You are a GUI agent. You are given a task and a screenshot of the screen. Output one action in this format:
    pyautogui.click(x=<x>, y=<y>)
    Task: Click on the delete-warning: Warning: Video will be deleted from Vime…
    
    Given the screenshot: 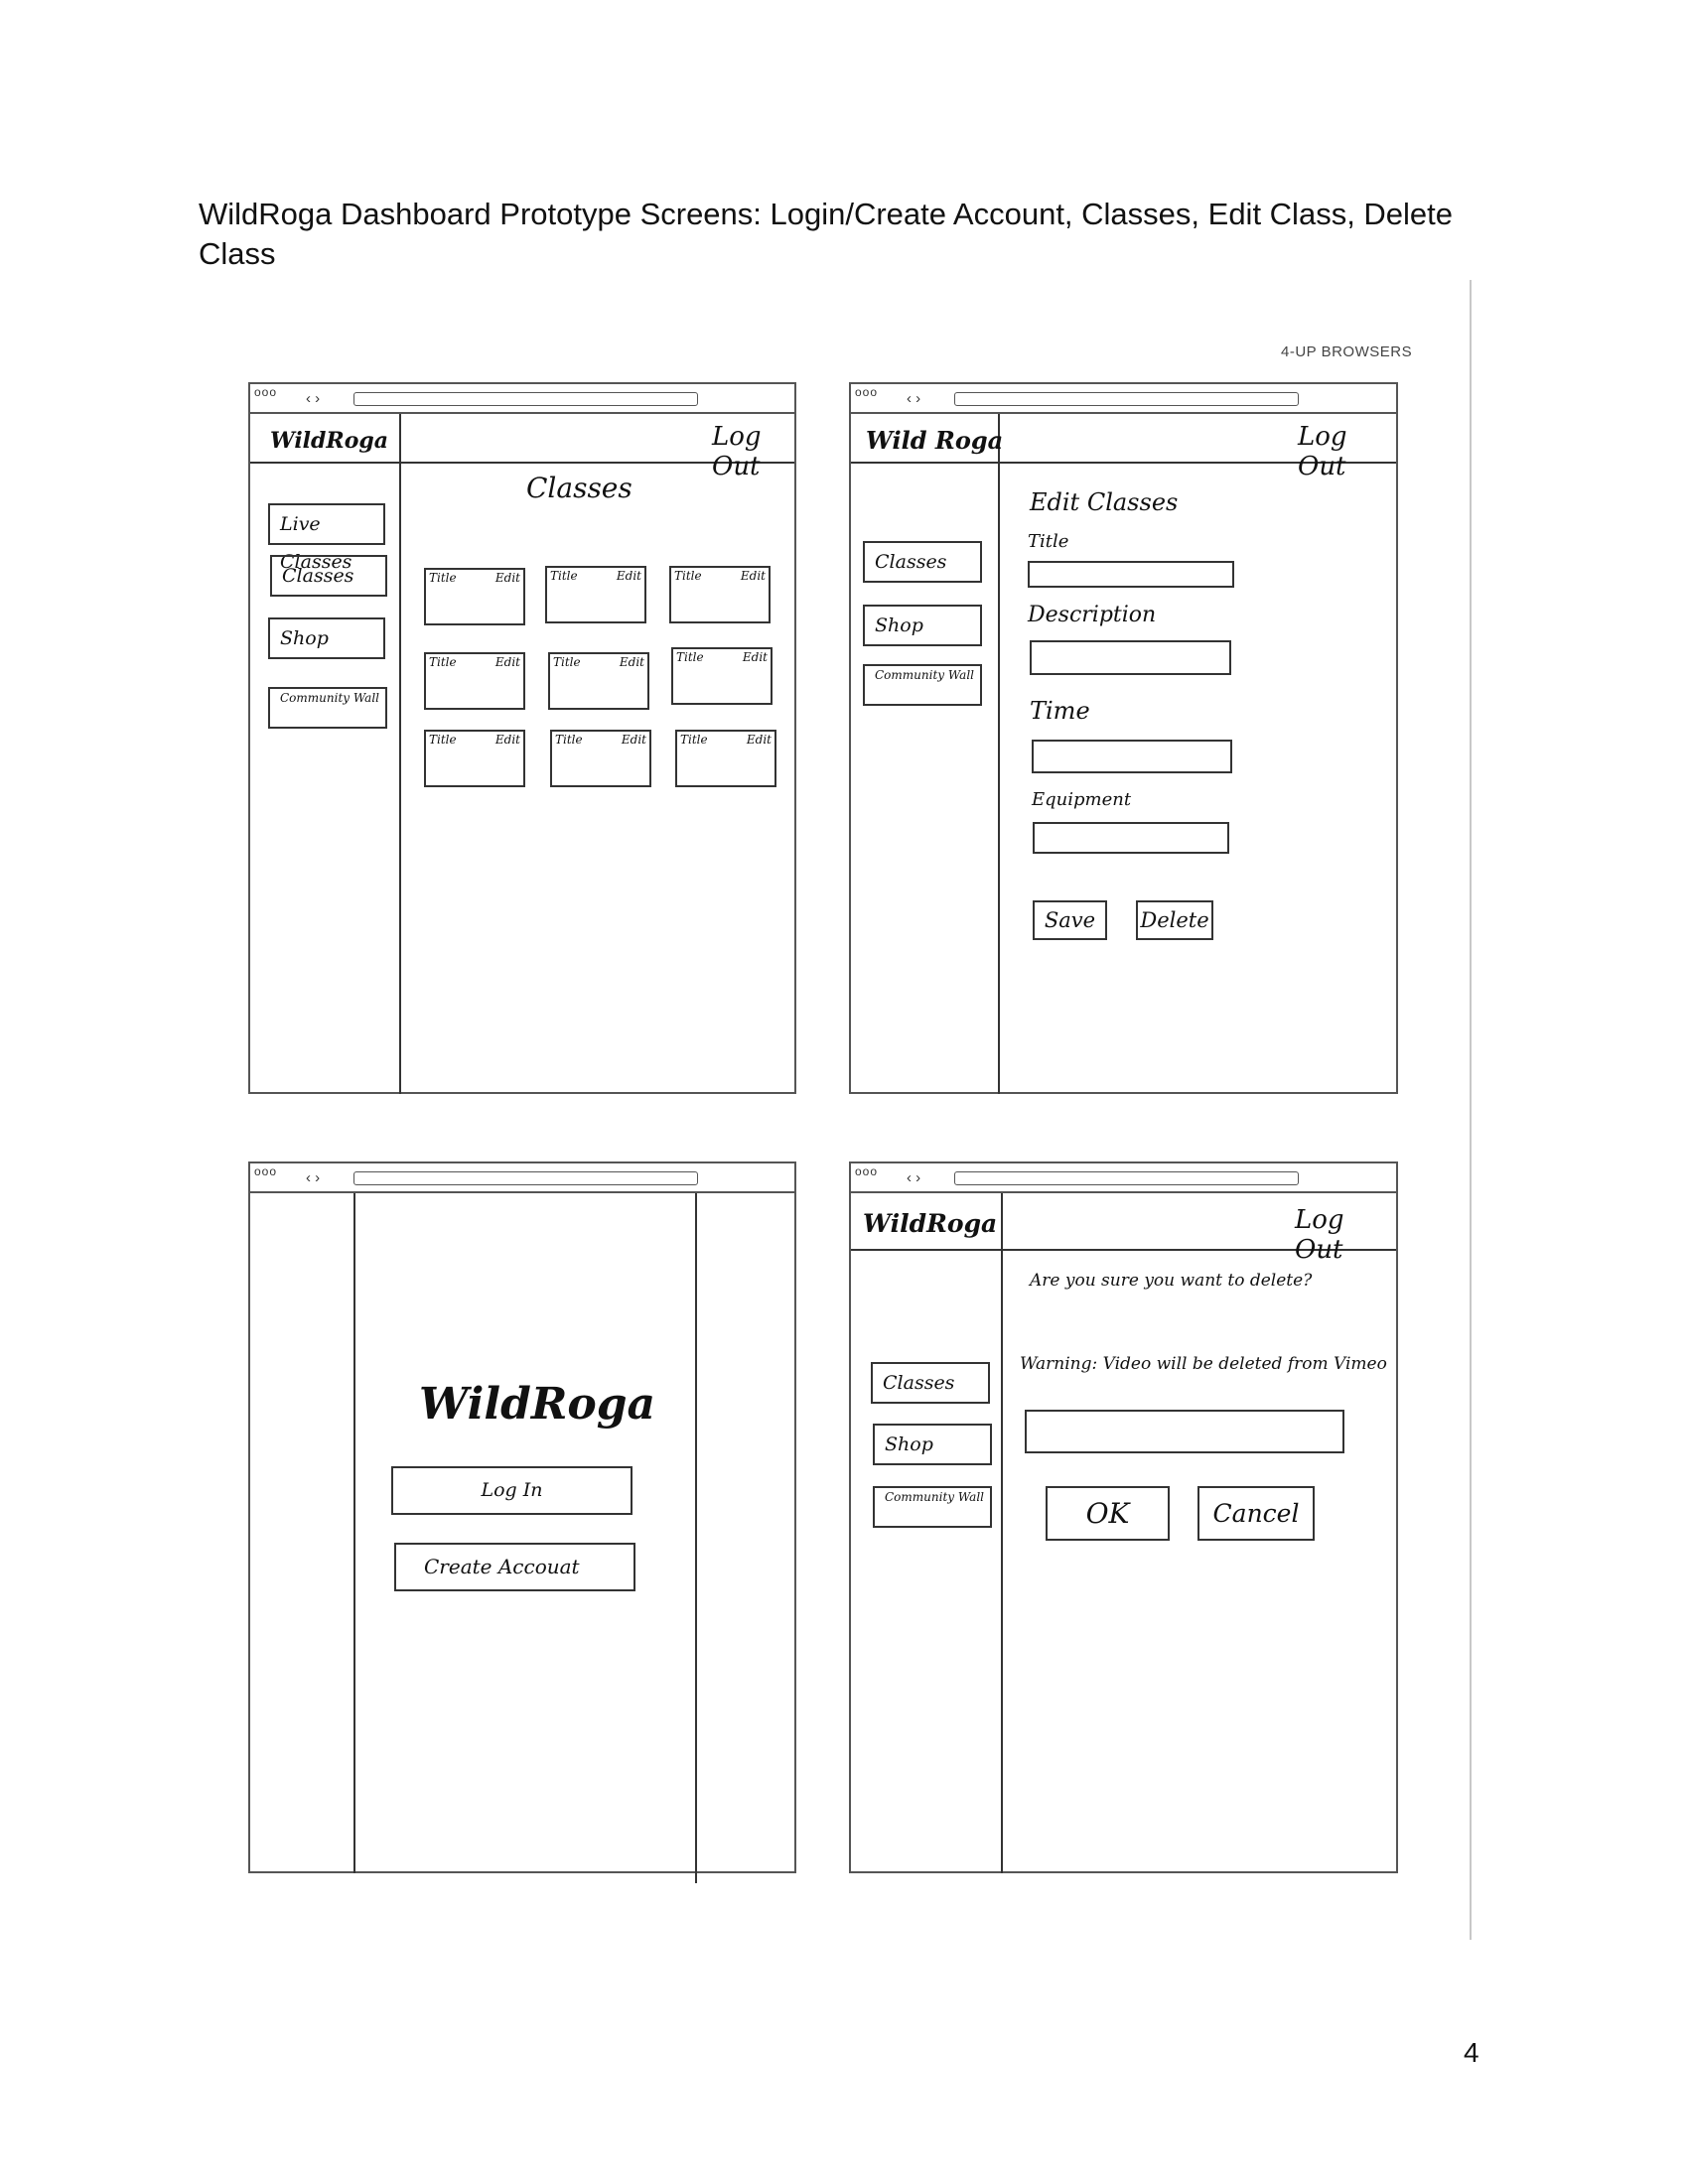 What is the action you would take?
    pyautogui.click(x=1203, y=1364)
    